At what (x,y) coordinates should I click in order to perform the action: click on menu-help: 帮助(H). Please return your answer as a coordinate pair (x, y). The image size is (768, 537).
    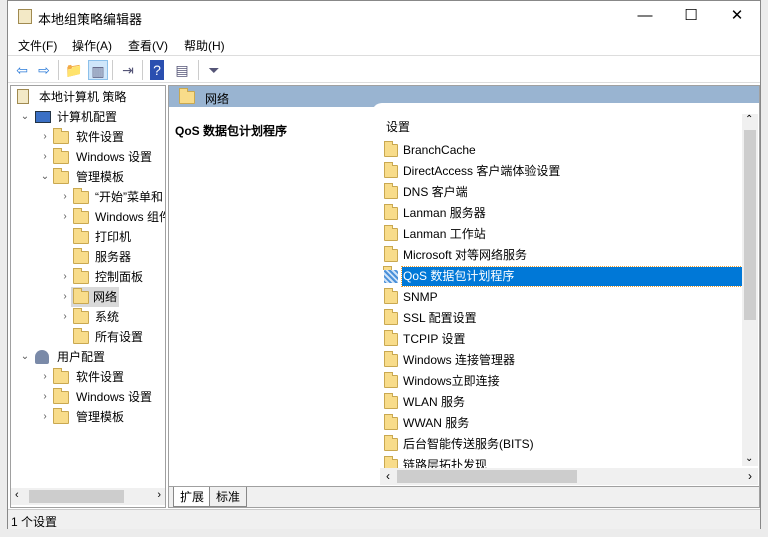
    Looking at the image, I should click on (204, 45).